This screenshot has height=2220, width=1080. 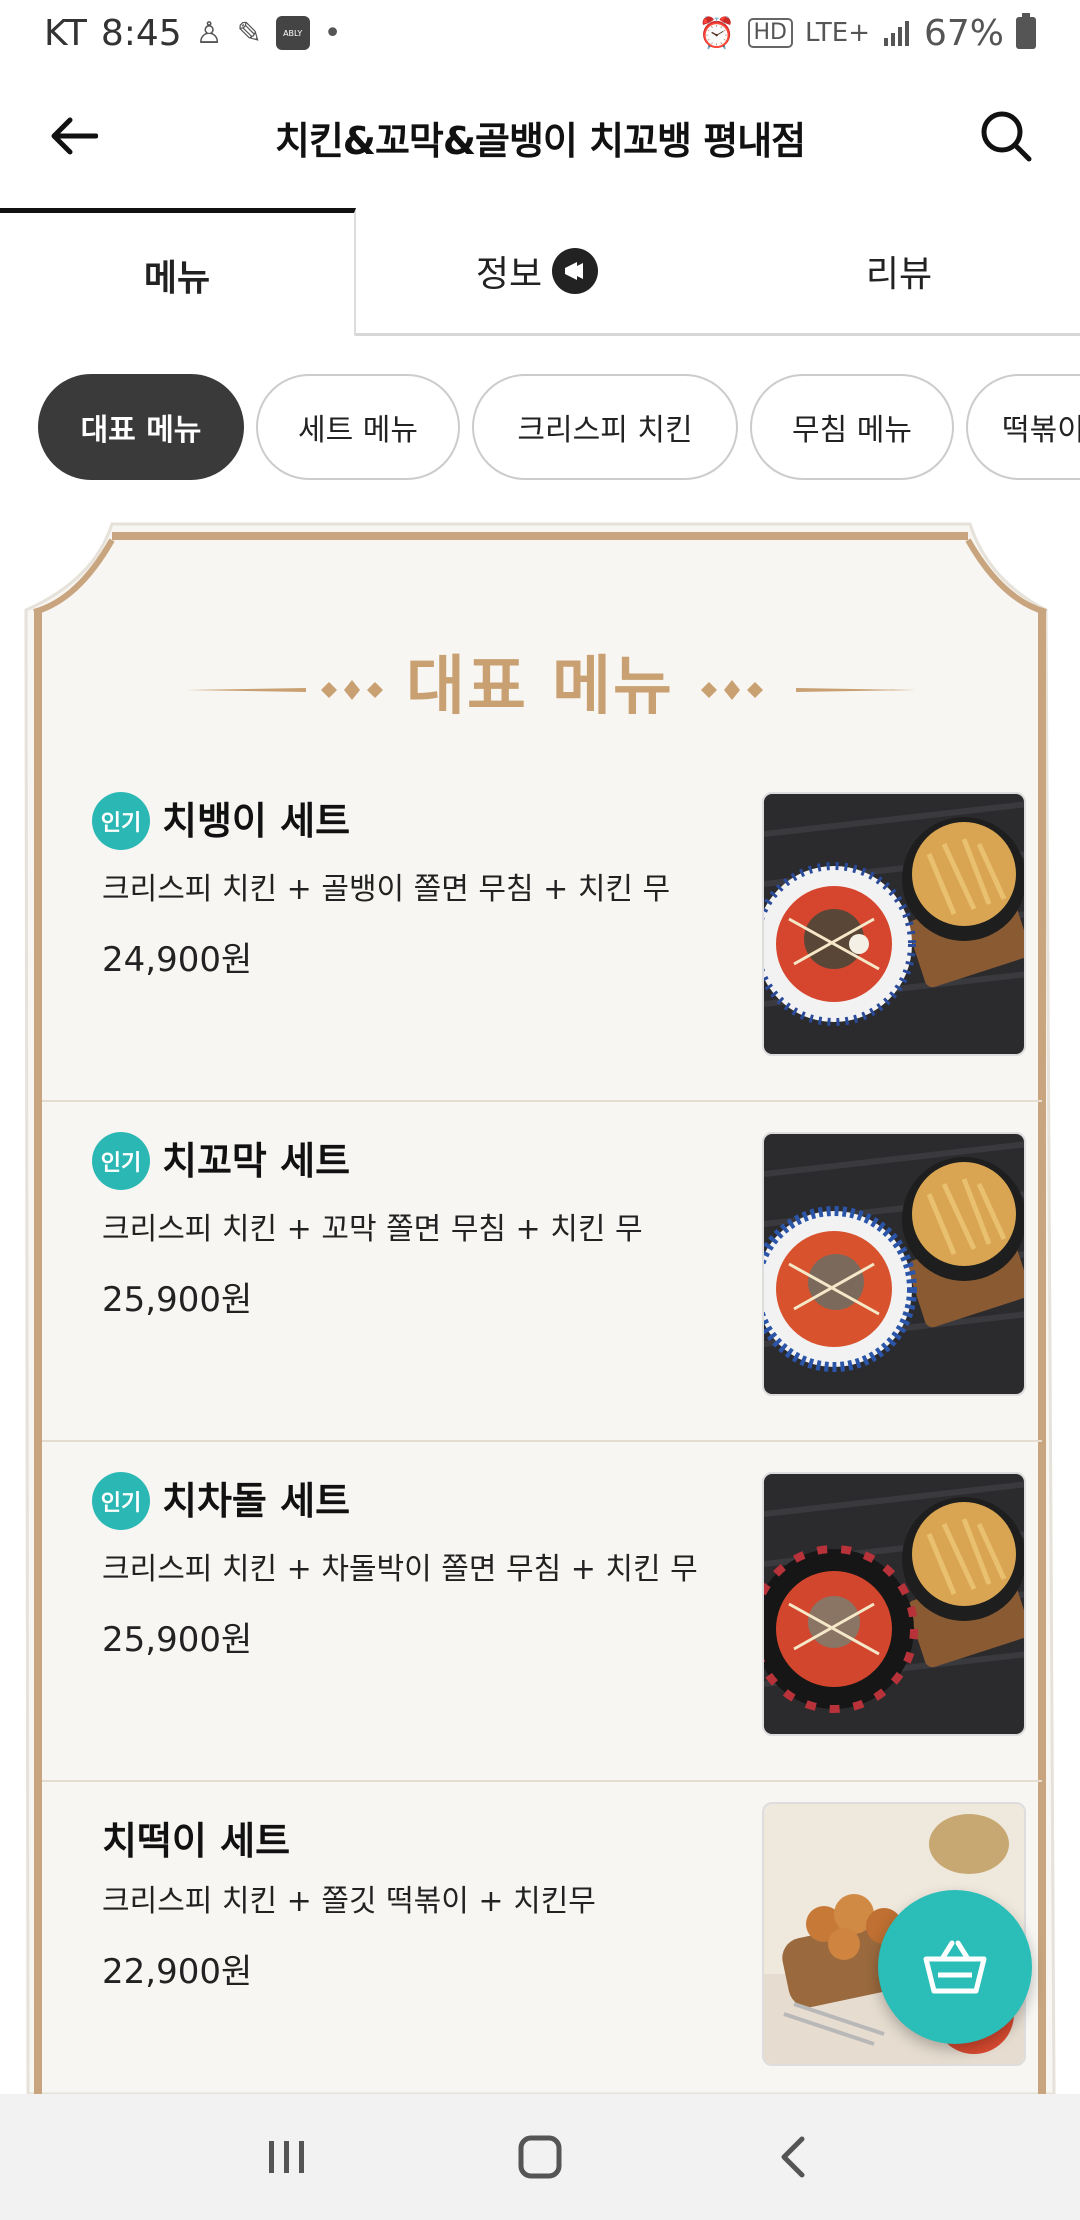 I want to click on menu-item-name: 치떡이 세트, so click(x=196, y=1841).